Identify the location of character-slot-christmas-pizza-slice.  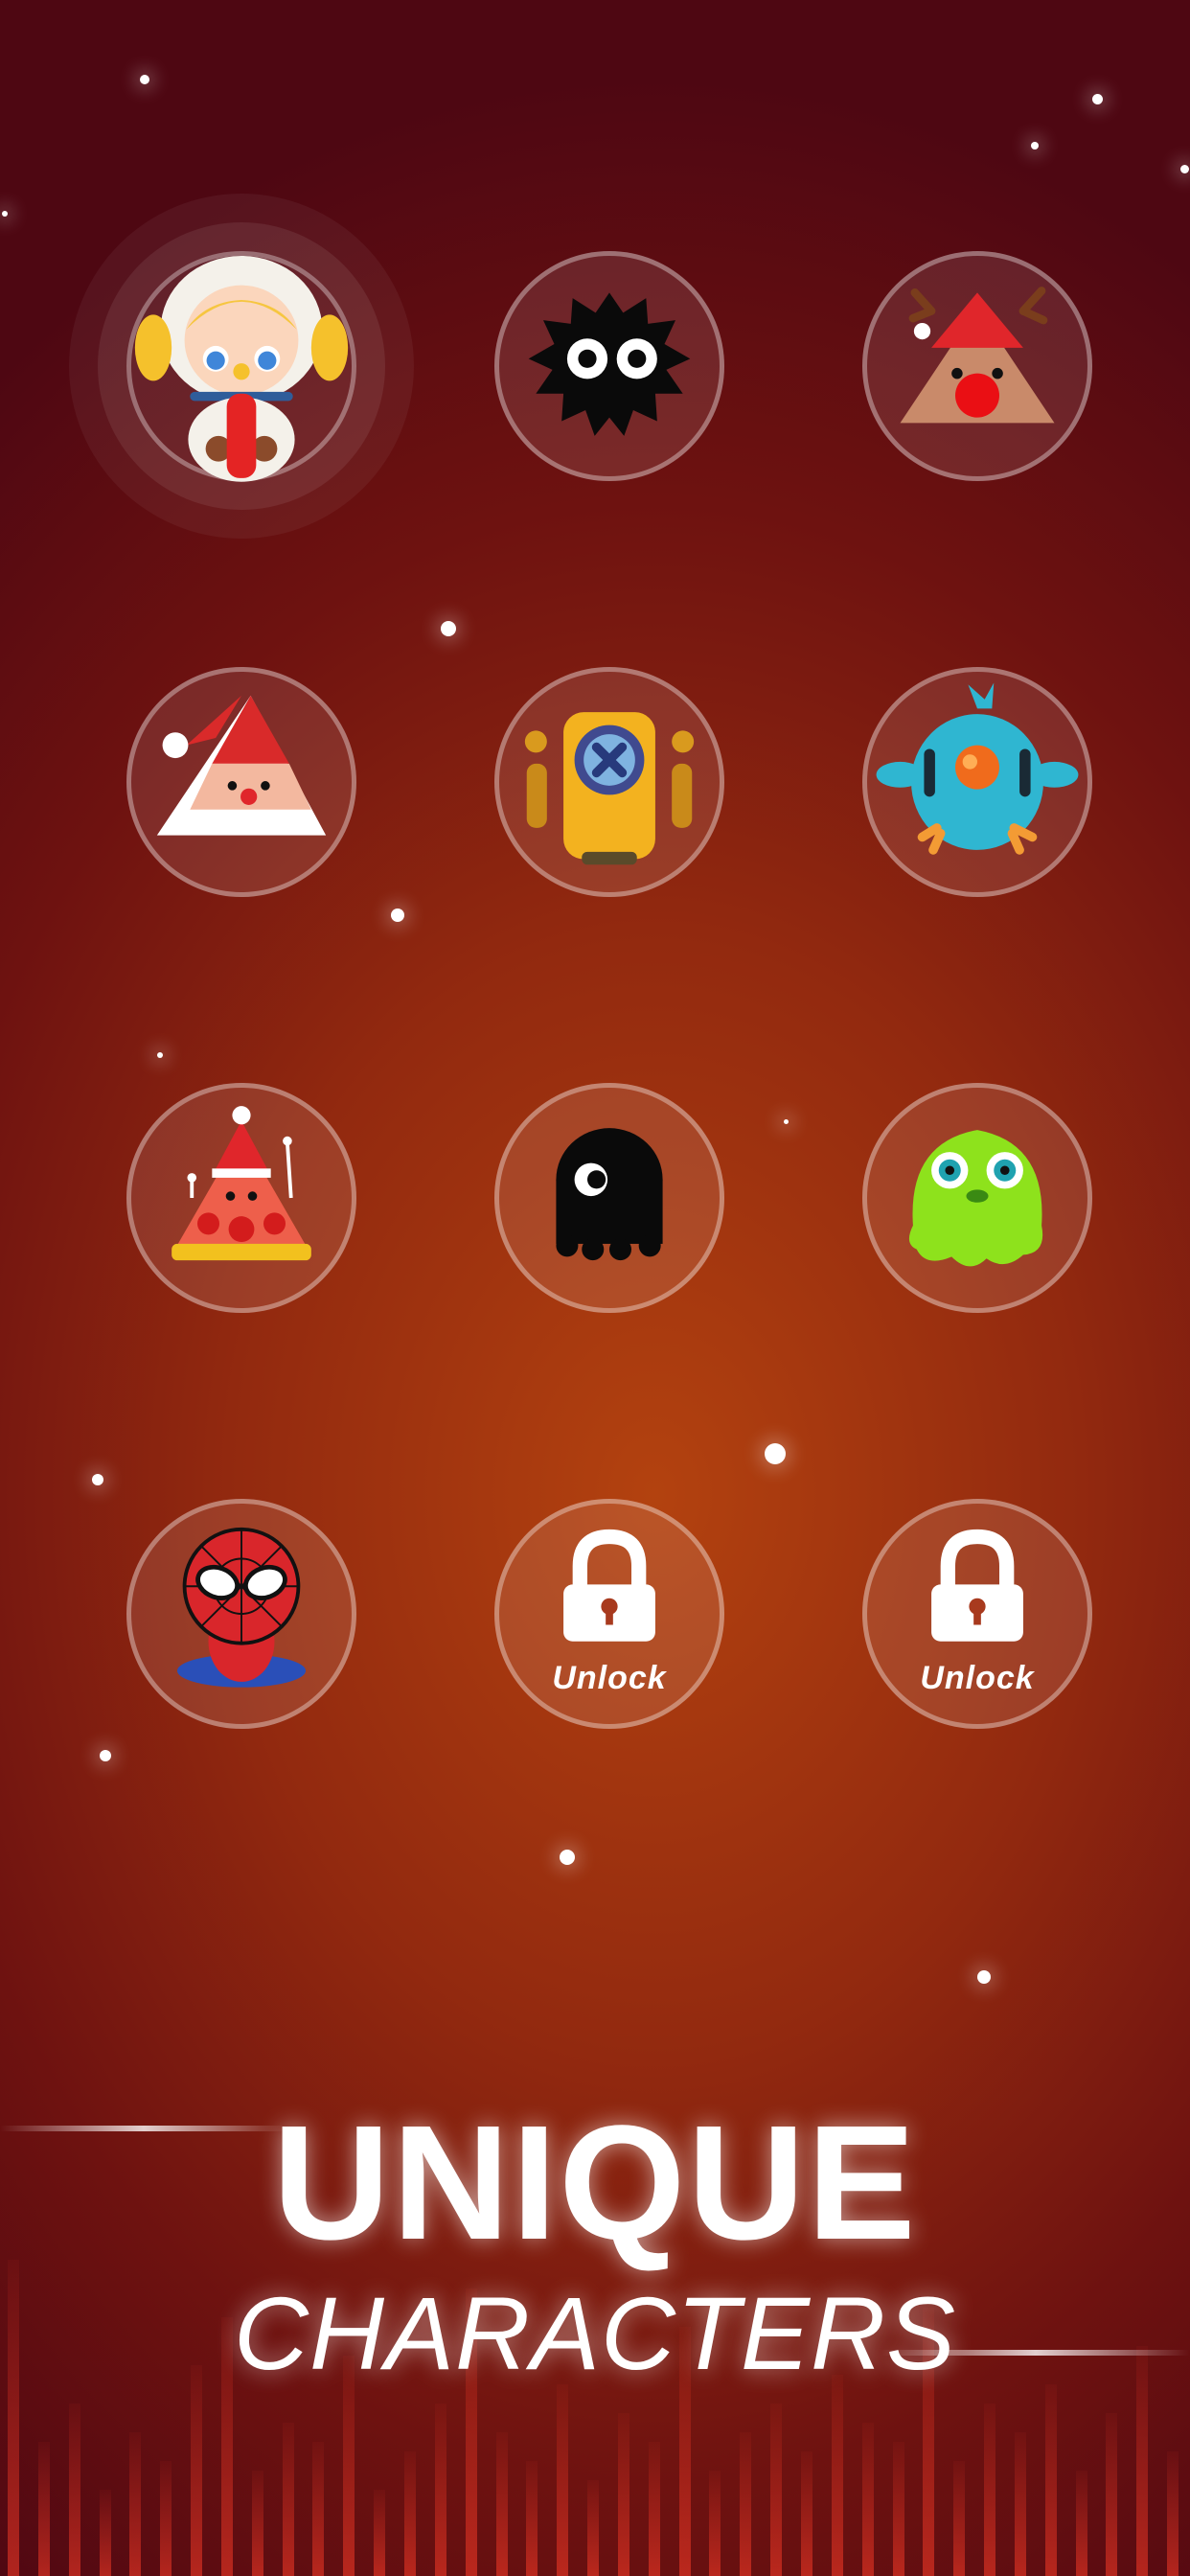
(241, 1198).